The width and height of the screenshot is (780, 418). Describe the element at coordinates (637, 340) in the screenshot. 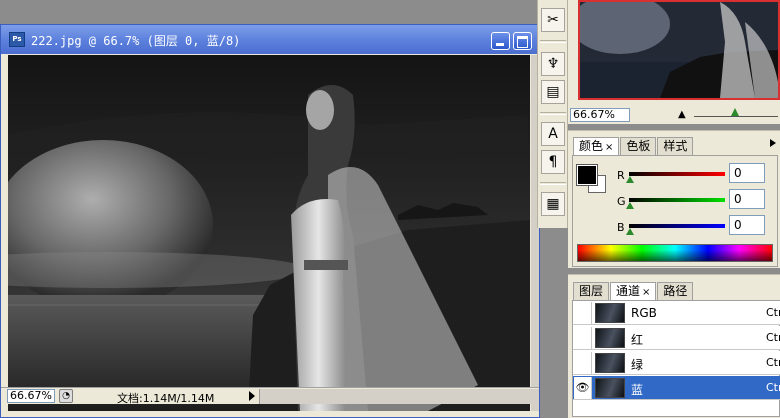

I see `channel-name: 红` at that location.